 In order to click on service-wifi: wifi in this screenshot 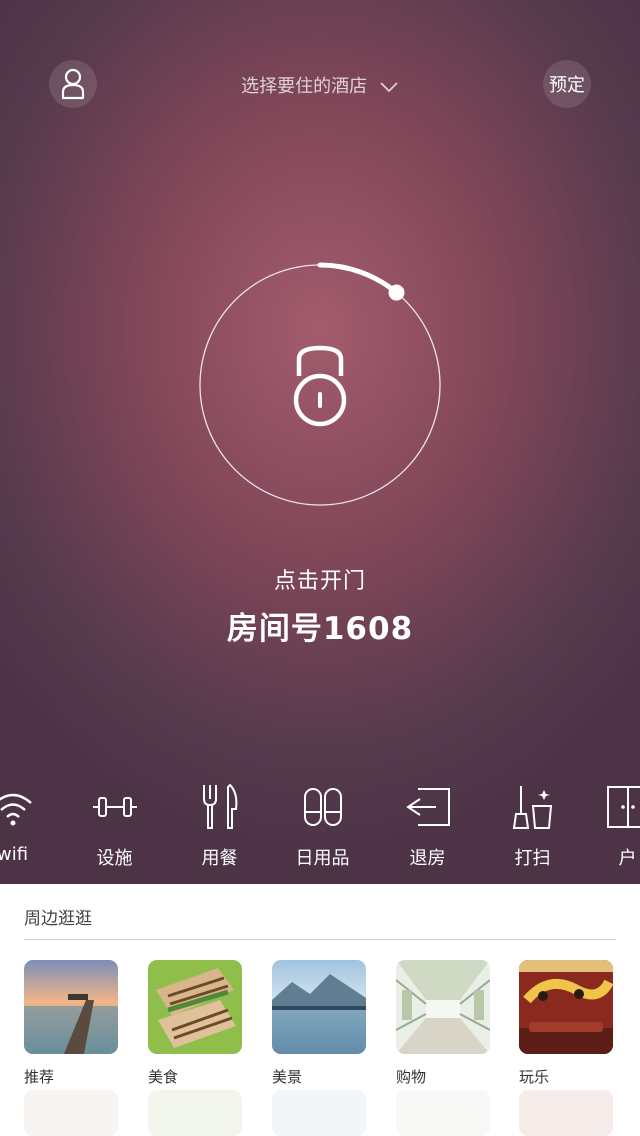, I will do `click(32, 820)`.